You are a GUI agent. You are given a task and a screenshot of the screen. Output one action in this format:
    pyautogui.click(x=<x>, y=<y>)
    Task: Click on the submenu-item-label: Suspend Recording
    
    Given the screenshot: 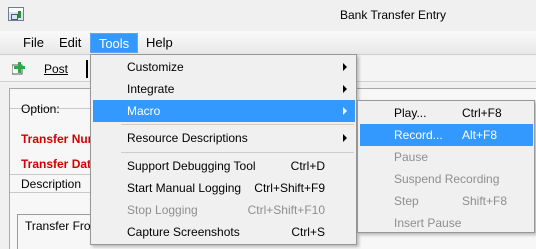 What is the action you would take?
    pyautogui.click(x=447, y=179)
    